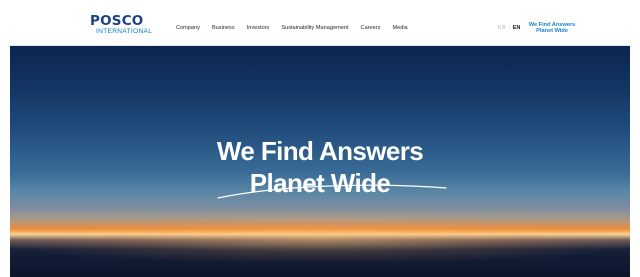 Image resolution: width=640 pixels, height=277 pixels. Describe the element at coordinates (124, 31) in the screenshot. I see `logo-subtitle: INTERNATIONAL` at that location.